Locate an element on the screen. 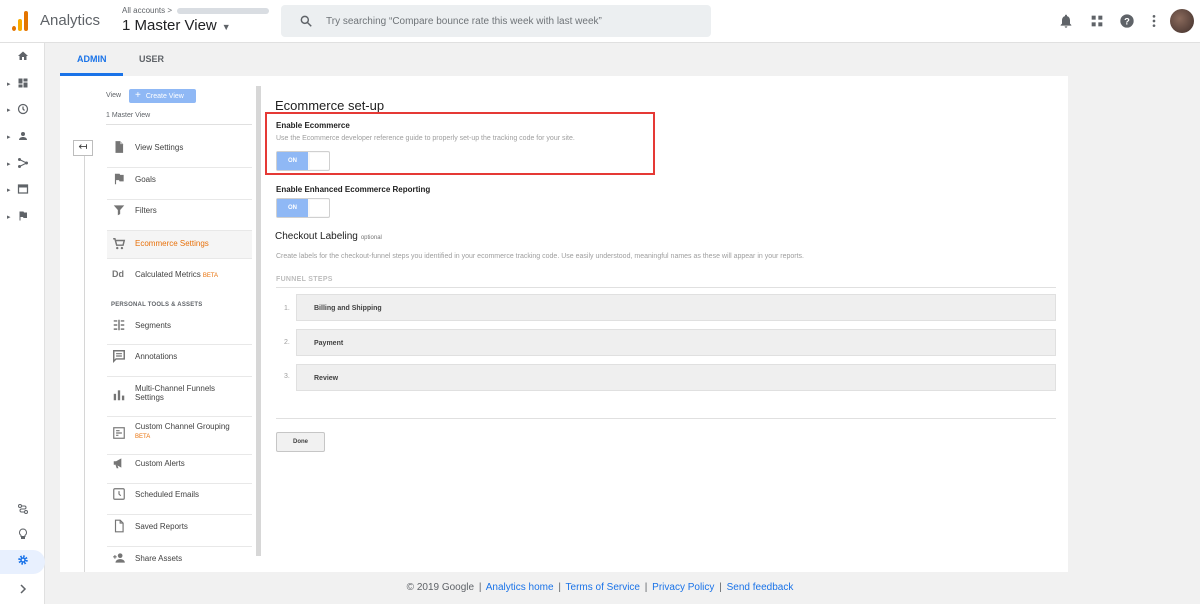  menu-item-label: Scheduled Emails is located at coordinates (167, 494).